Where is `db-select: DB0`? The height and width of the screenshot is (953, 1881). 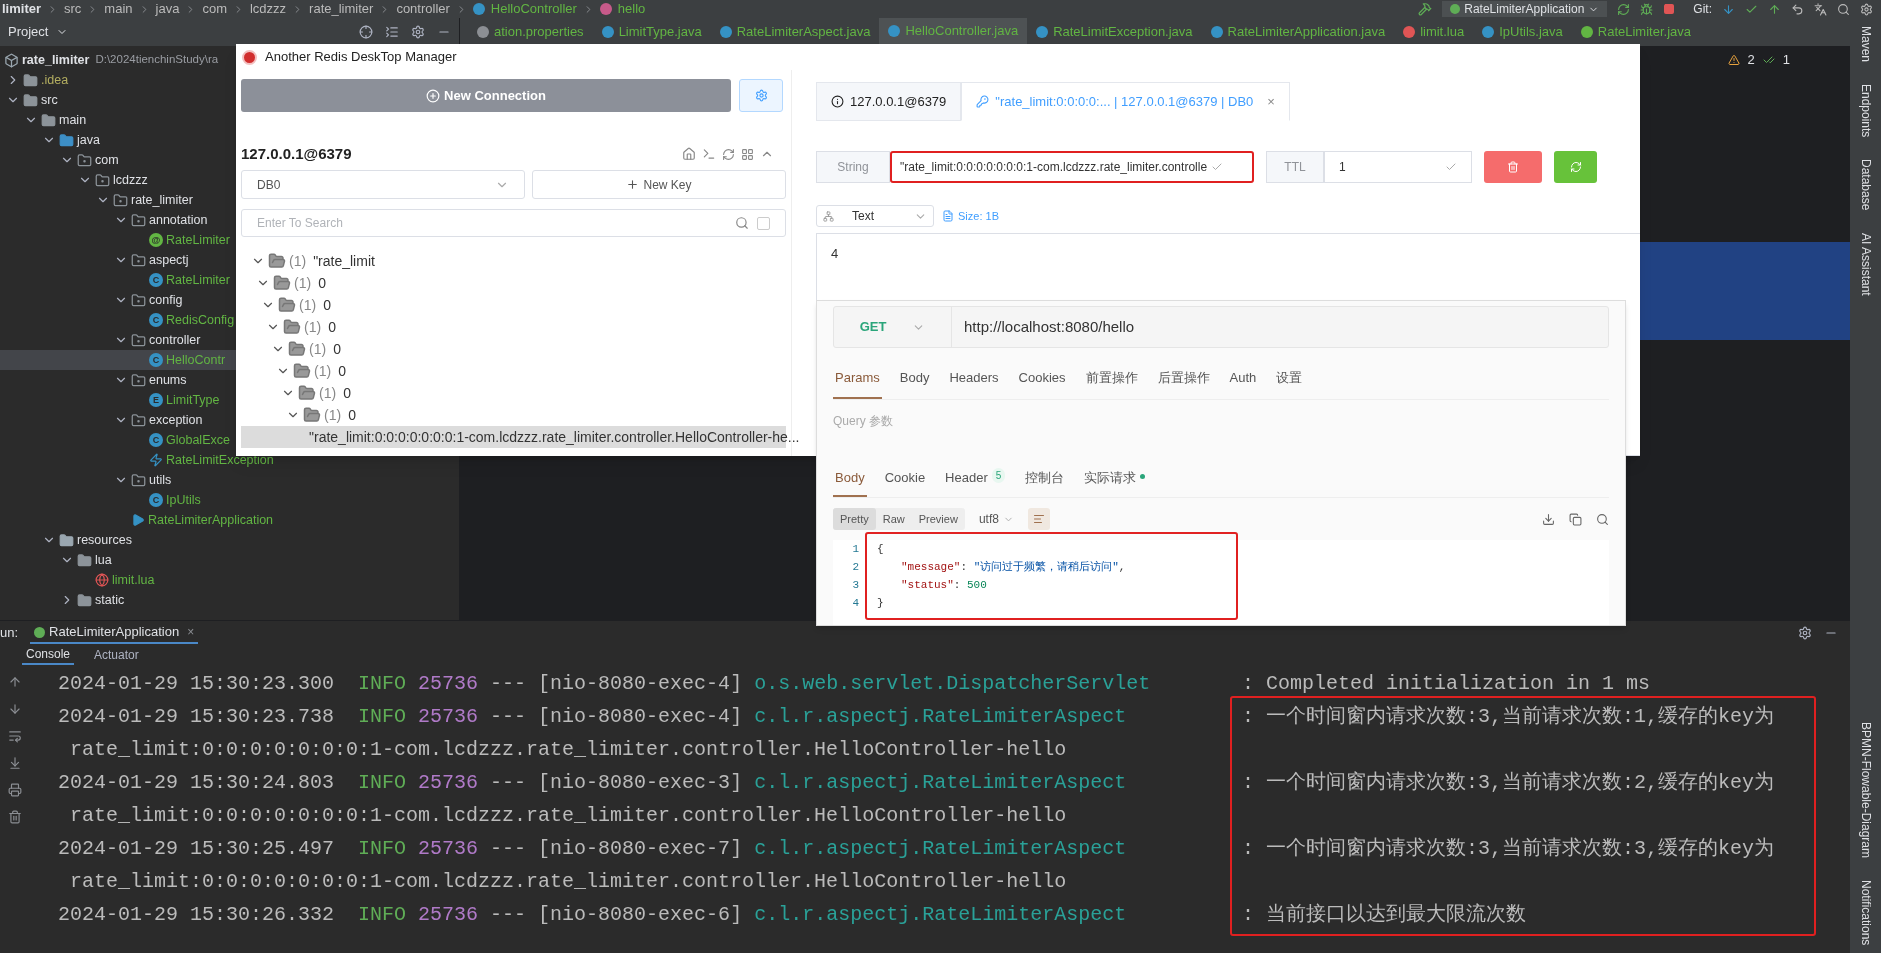
db-select: DB0 is located at coordinates (383, 184).